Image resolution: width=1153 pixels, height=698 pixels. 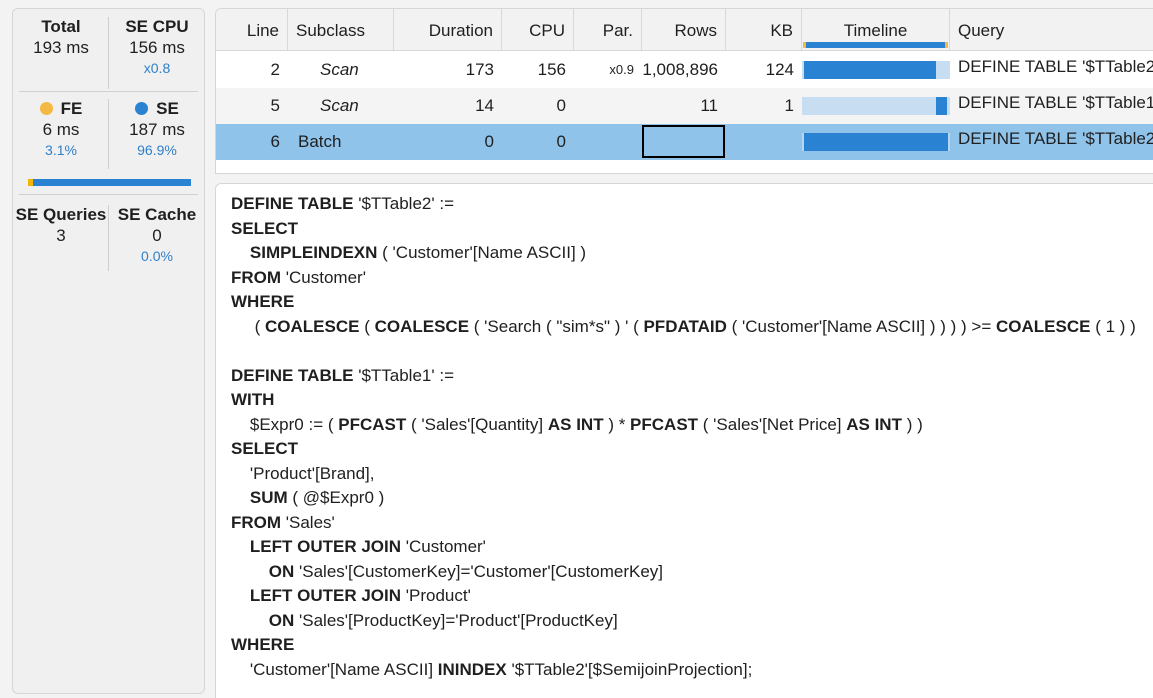 What do you see at coordinates (275, 105) in the screenshot?
I see `cell-line: 5` at bounding box center [275, 105].